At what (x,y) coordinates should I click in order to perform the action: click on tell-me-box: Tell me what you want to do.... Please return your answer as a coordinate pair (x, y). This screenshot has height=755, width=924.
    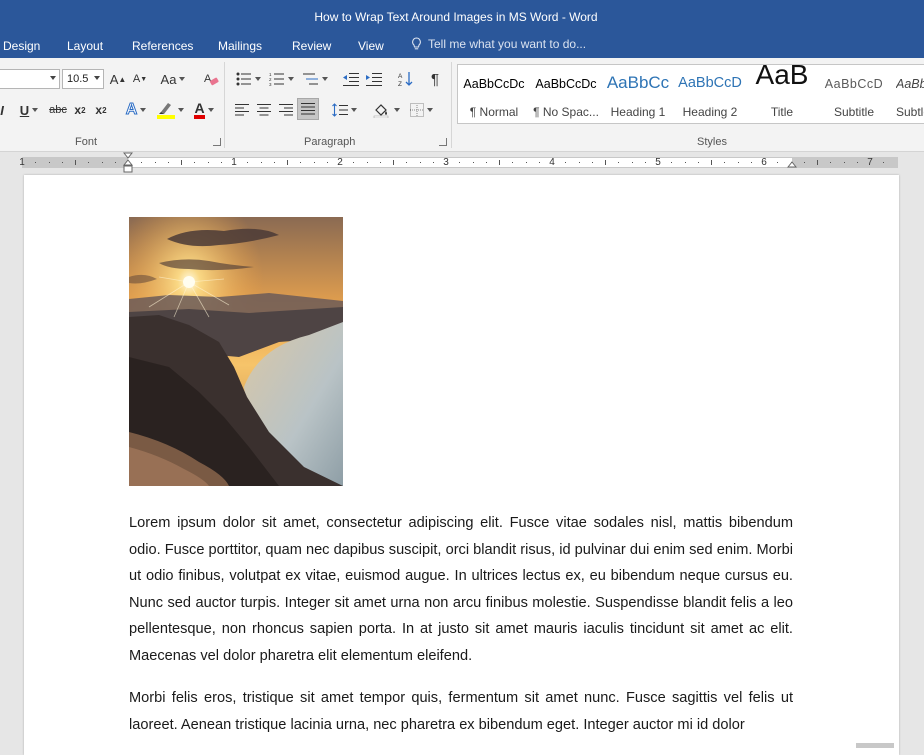
    Looking at the image, I should click on (498, 44).